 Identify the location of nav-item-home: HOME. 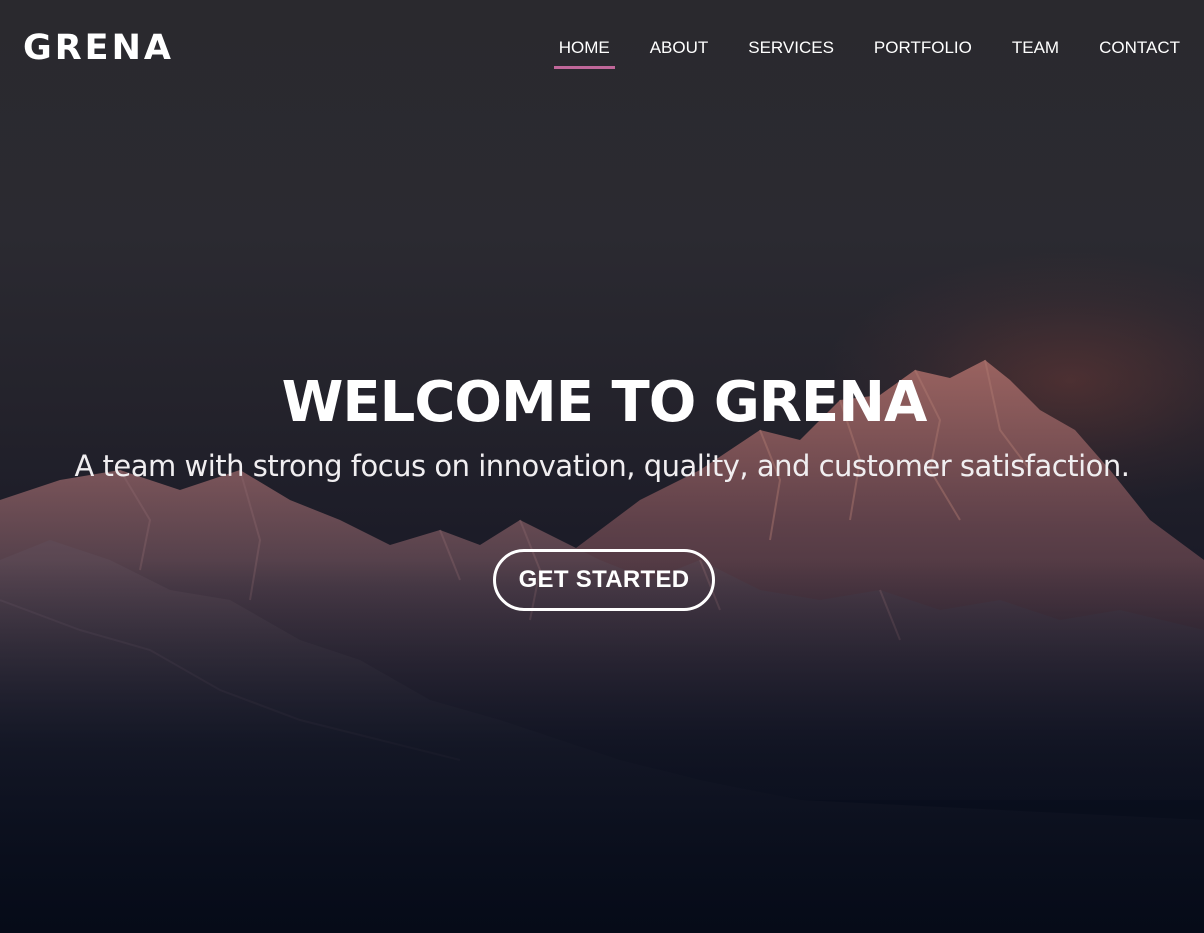
(584, 52).